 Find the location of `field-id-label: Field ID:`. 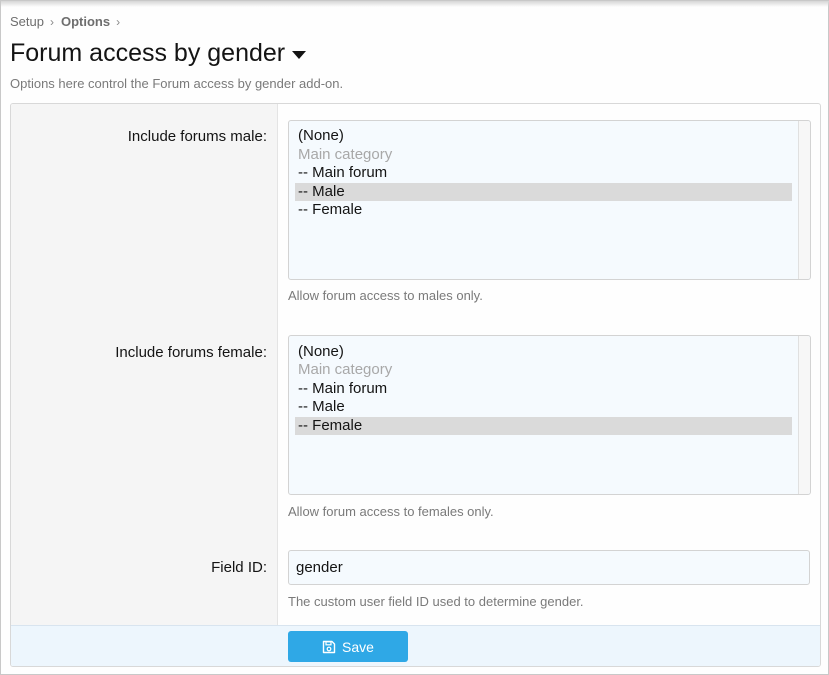

field-id-label: Field ID: is located at coordinates (239, 567).